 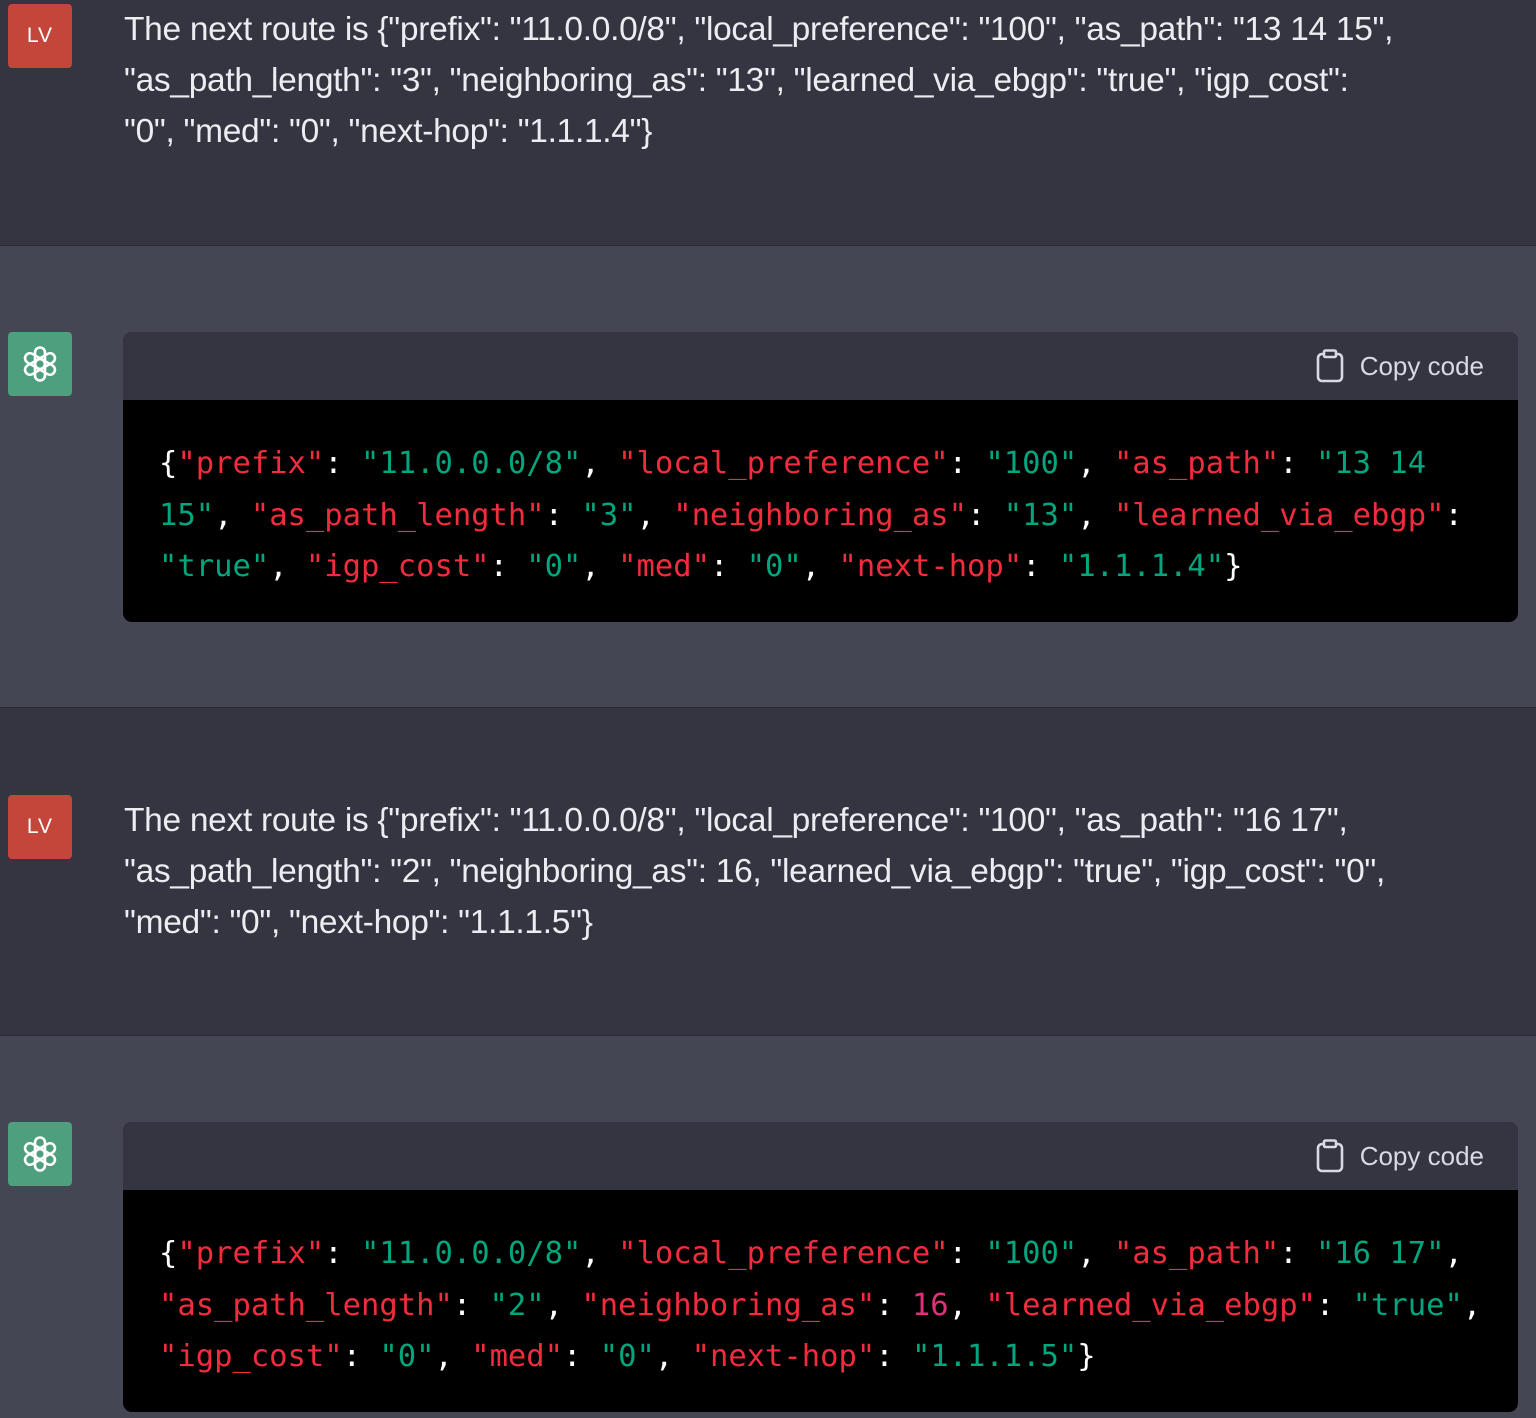 What do you see at coordinates (1371, 463) in the screenshot?
I see `code-token-string: "13 14` at bounding box center [1371, 463].